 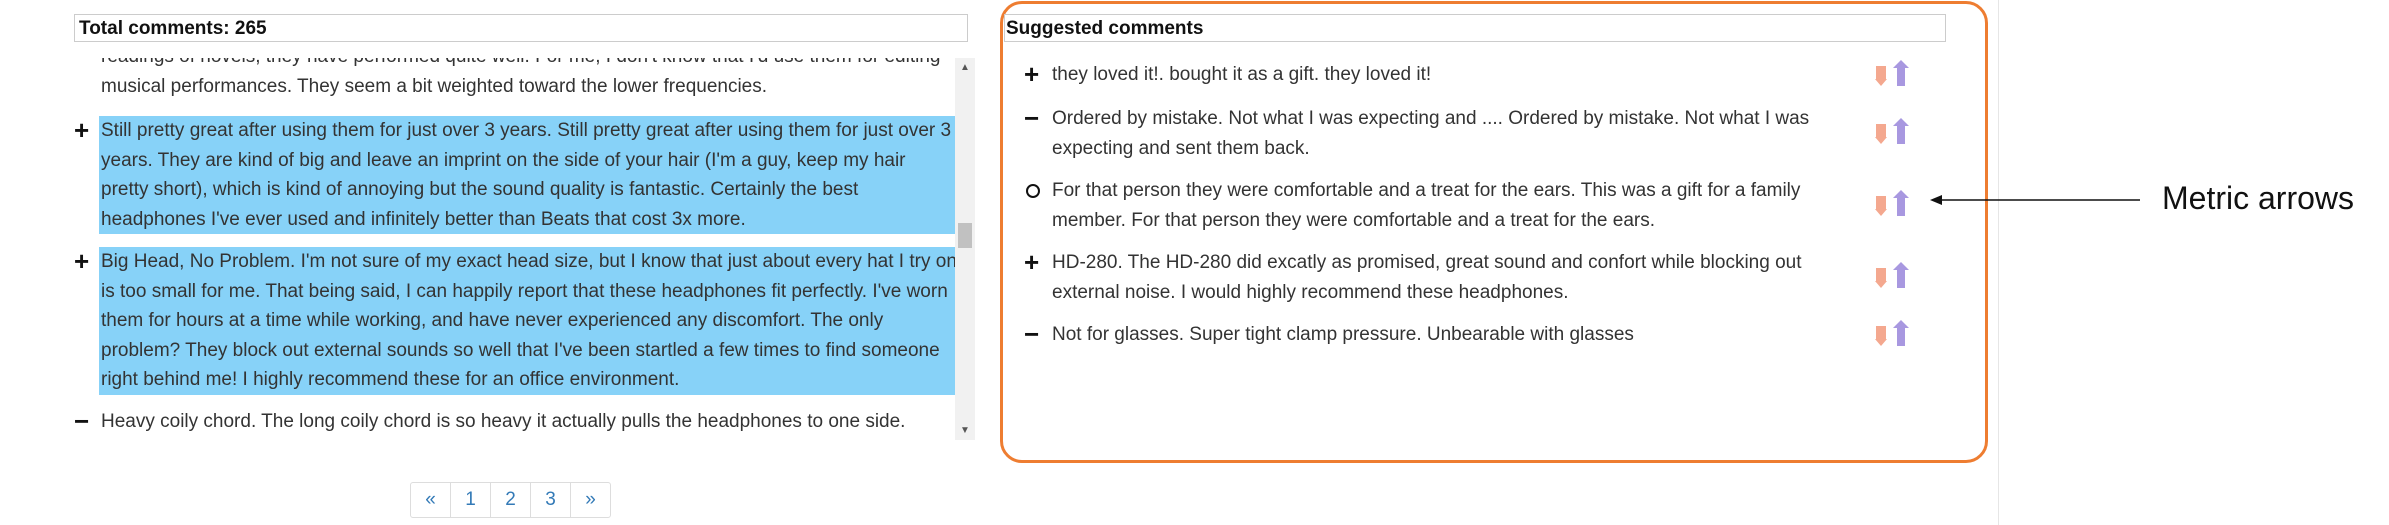 What do you see at coordinates (965, 430) in the screenshot?
I see `scroll-down-icon: ▼` at bounding box center [965, 430].